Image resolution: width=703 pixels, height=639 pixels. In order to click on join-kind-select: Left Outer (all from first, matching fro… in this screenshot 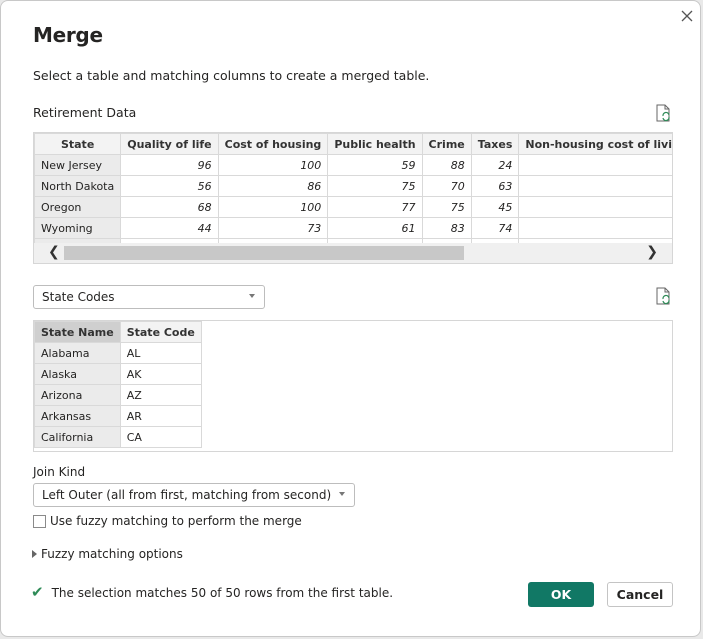, I will do `click(194, 495)`.